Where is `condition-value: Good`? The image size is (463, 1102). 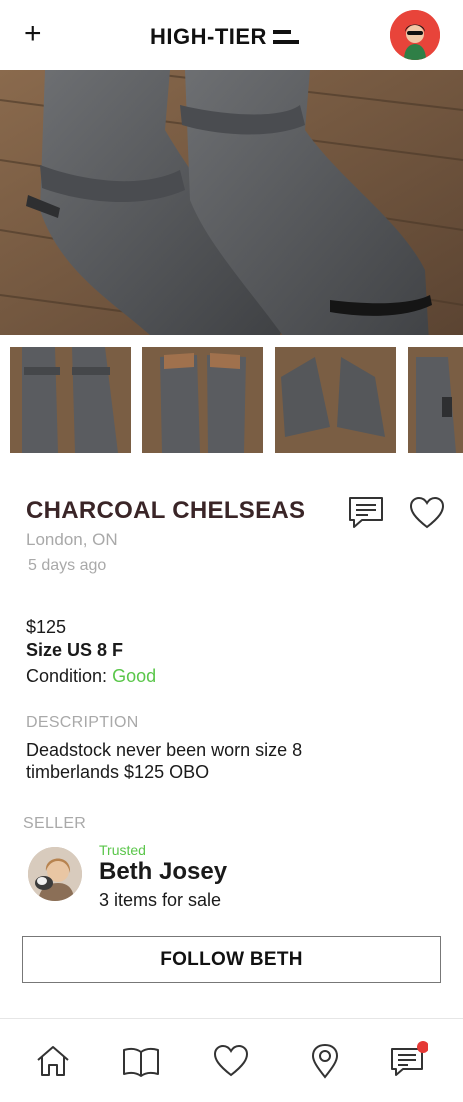 condition-value: Good is located at coordinates (134, 676).